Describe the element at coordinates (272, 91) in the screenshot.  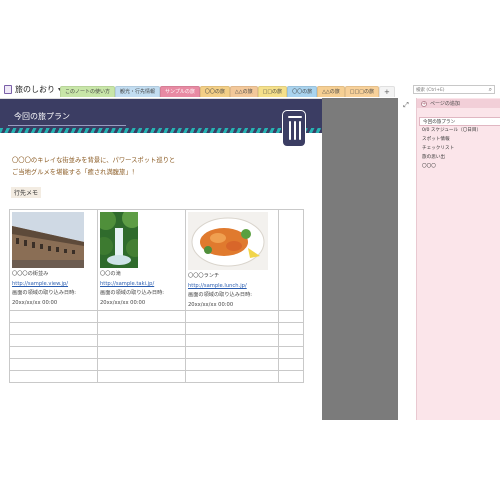
I see `tab-section-6: □□の旅` at that location.